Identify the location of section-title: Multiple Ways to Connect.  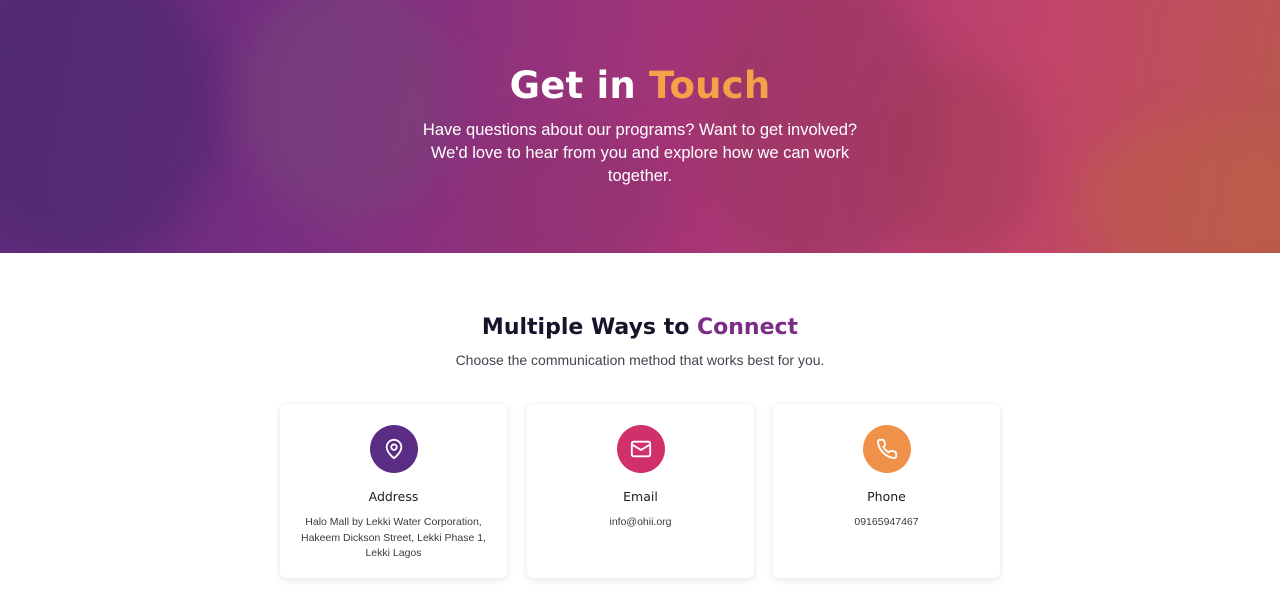
(640, 327).